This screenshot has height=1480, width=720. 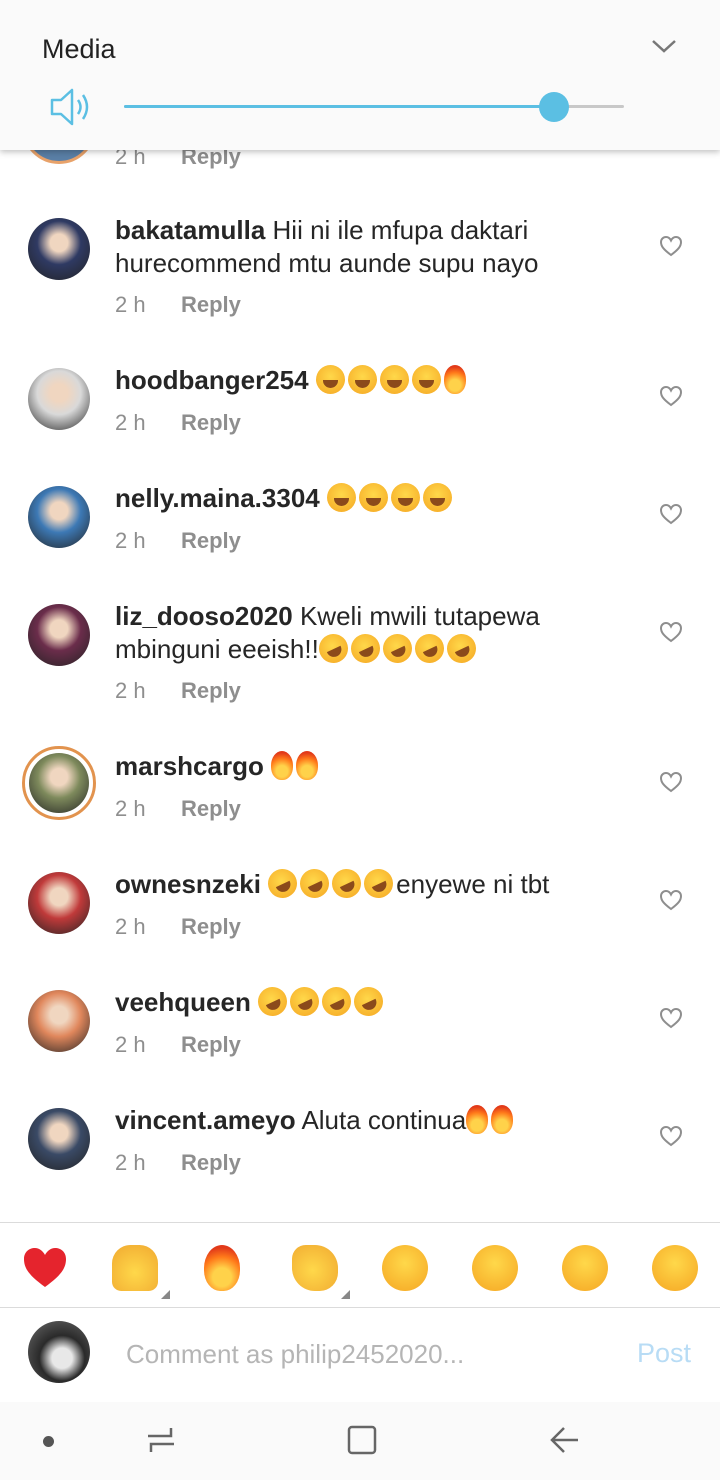 I want to click on navigation-bar, so click(x=360, y=1441).